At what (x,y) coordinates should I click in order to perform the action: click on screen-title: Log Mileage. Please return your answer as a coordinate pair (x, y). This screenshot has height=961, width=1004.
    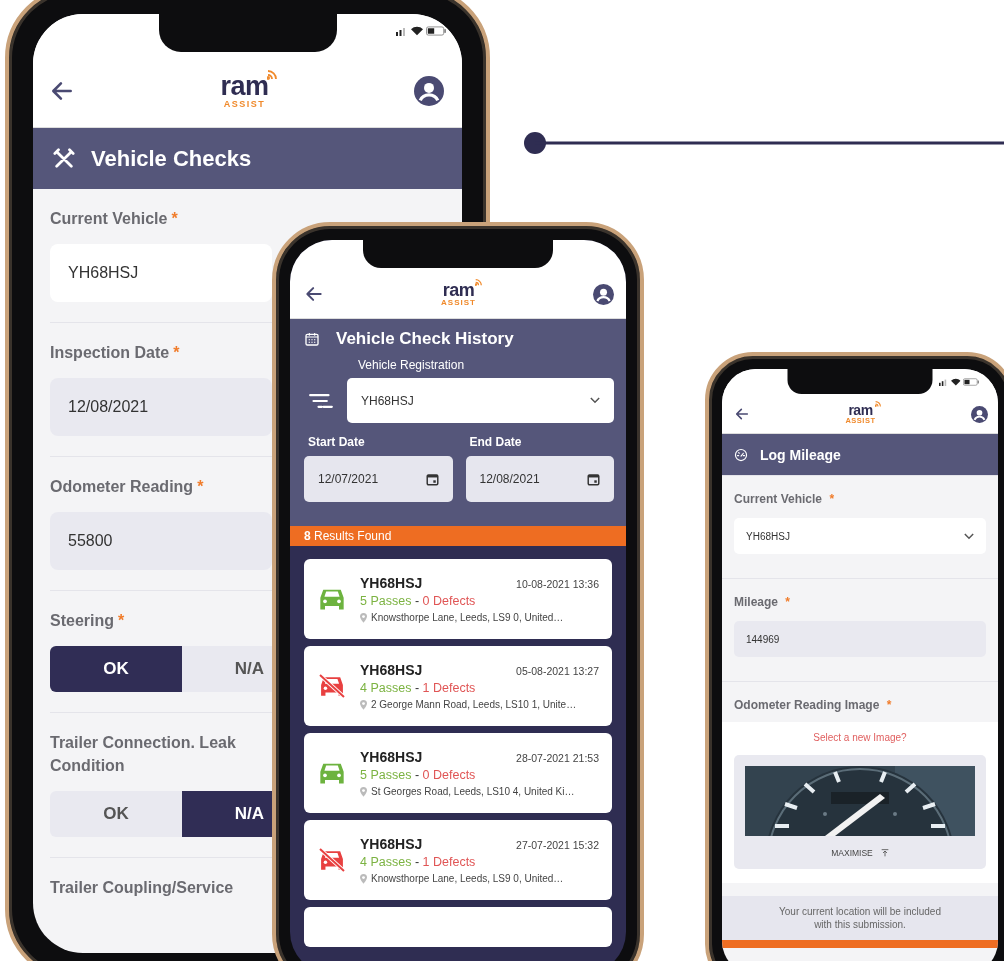
    Looking at the image, I should click on (800, 454).